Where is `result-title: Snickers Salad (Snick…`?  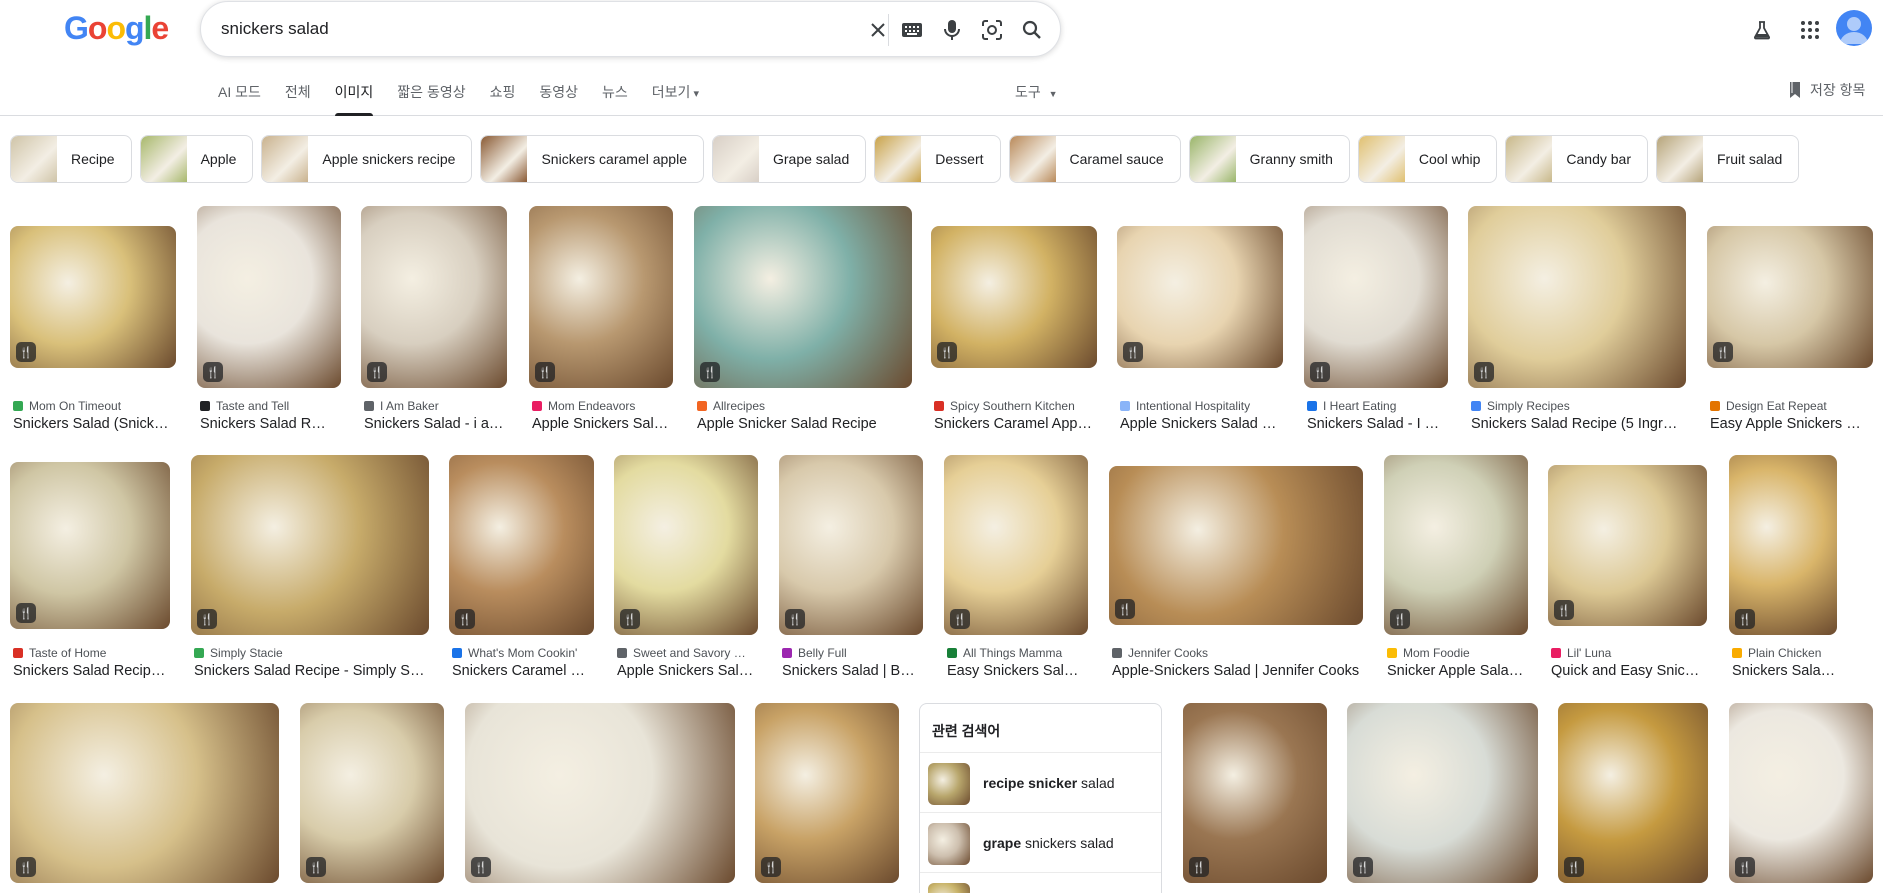
result-title: Snickers Salad (Snick… is located at coordinates (117, 424).